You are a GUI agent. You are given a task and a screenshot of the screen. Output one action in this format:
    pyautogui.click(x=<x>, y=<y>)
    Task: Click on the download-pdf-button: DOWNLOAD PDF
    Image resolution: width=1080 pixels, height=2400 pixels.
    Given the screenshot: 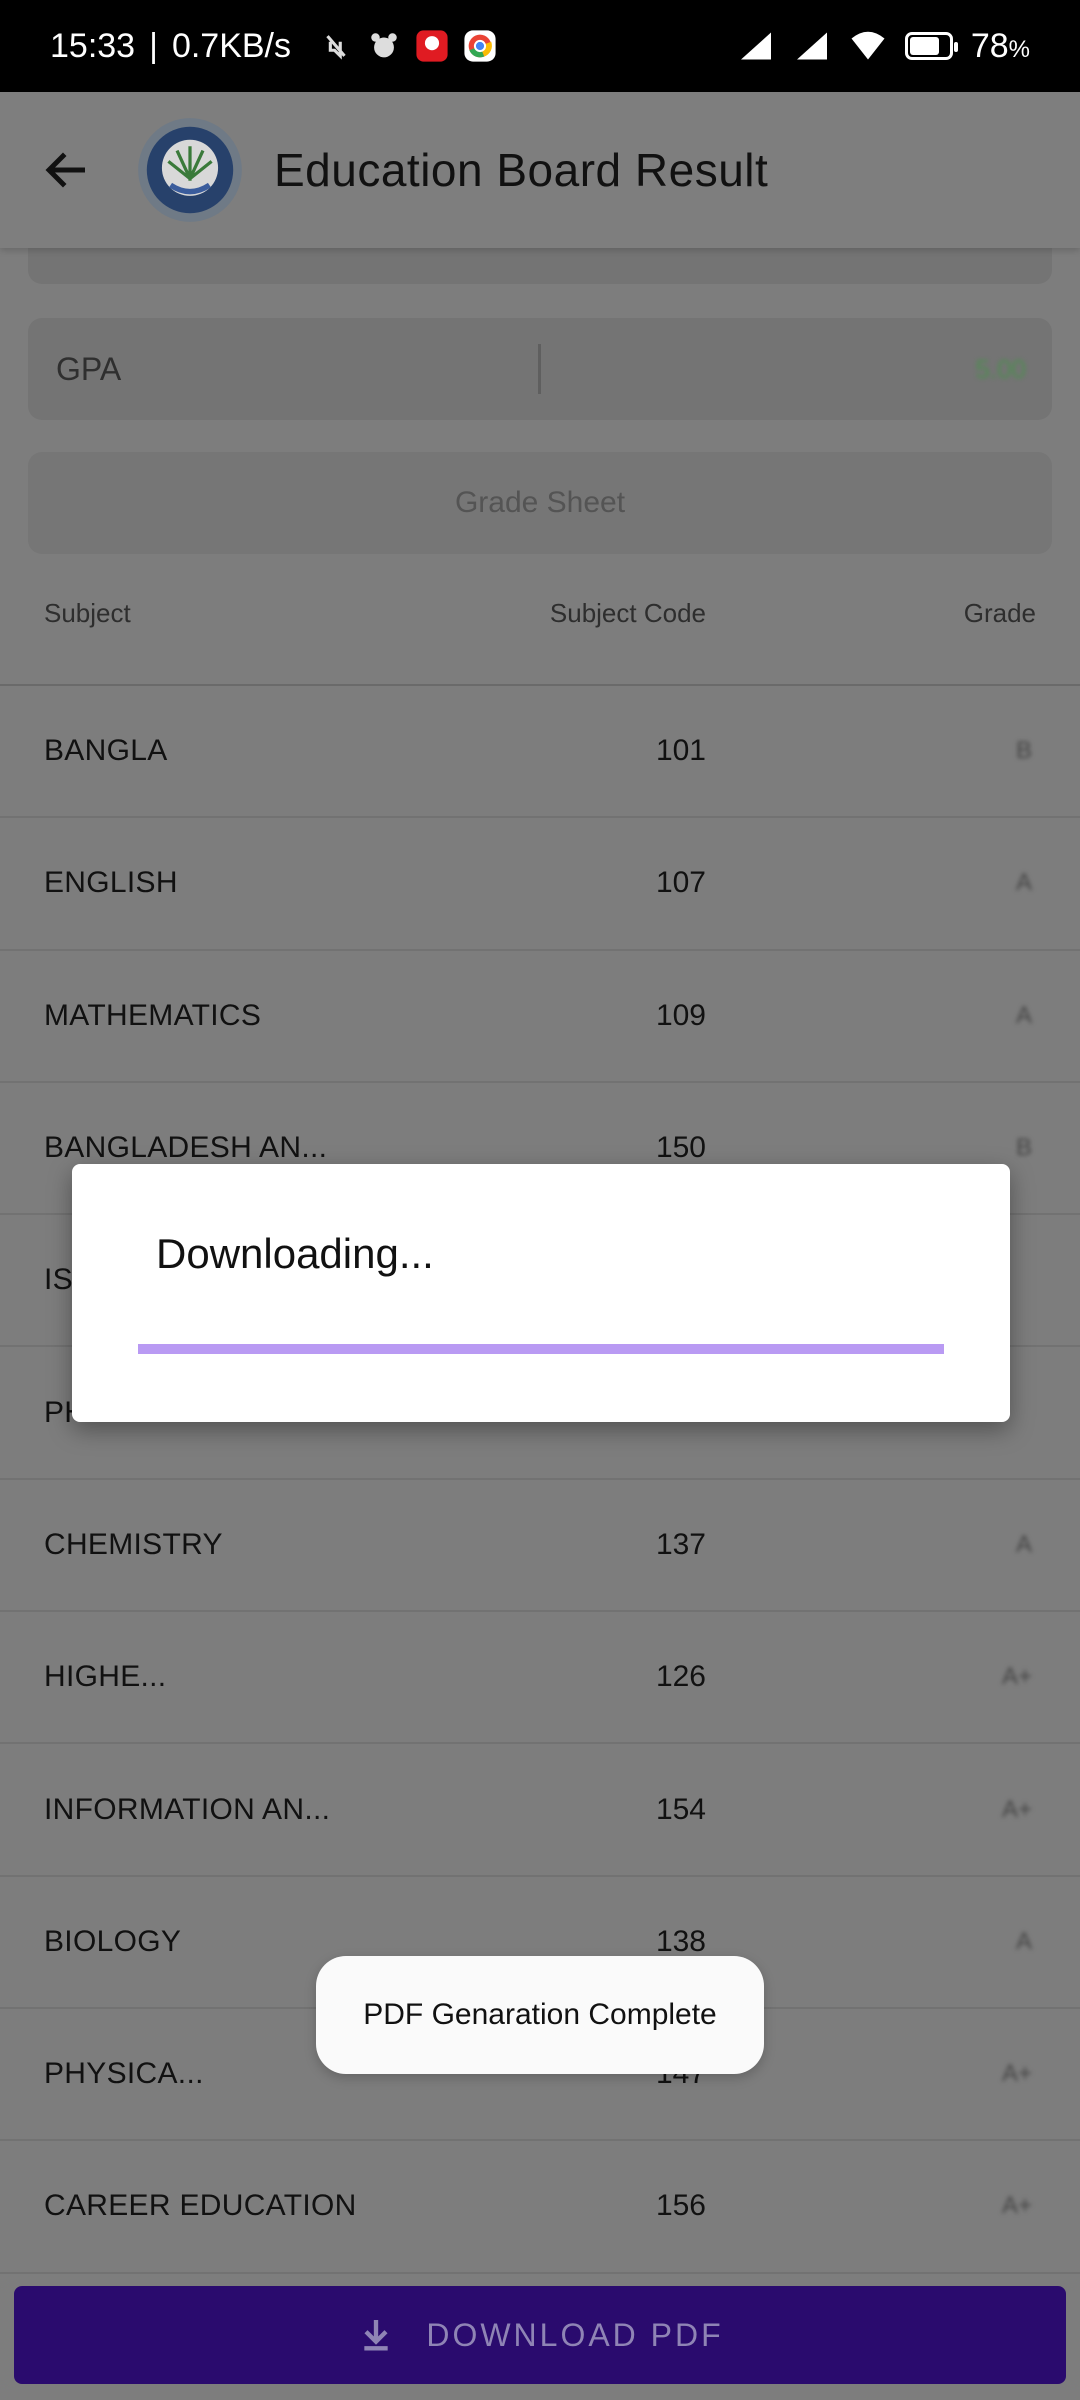 What is the action you would take?
    pyautogui.click(x=540, y=2335)
    